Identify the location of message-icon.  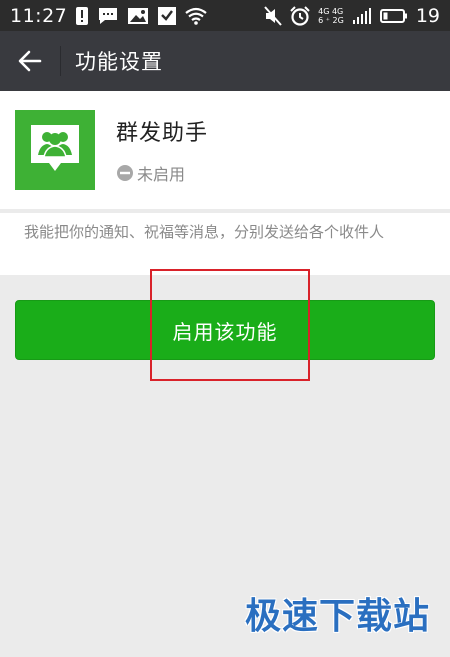
(108, 15).